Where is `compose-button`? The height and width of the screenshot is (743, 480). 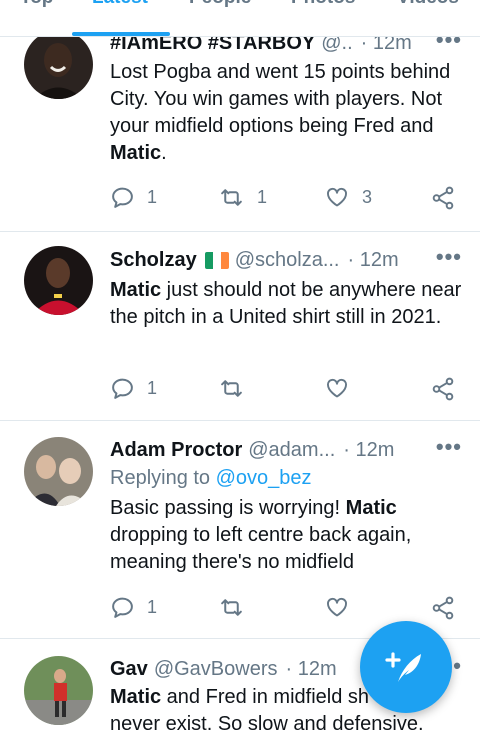 compose-button is located at coordinates (406, 667).